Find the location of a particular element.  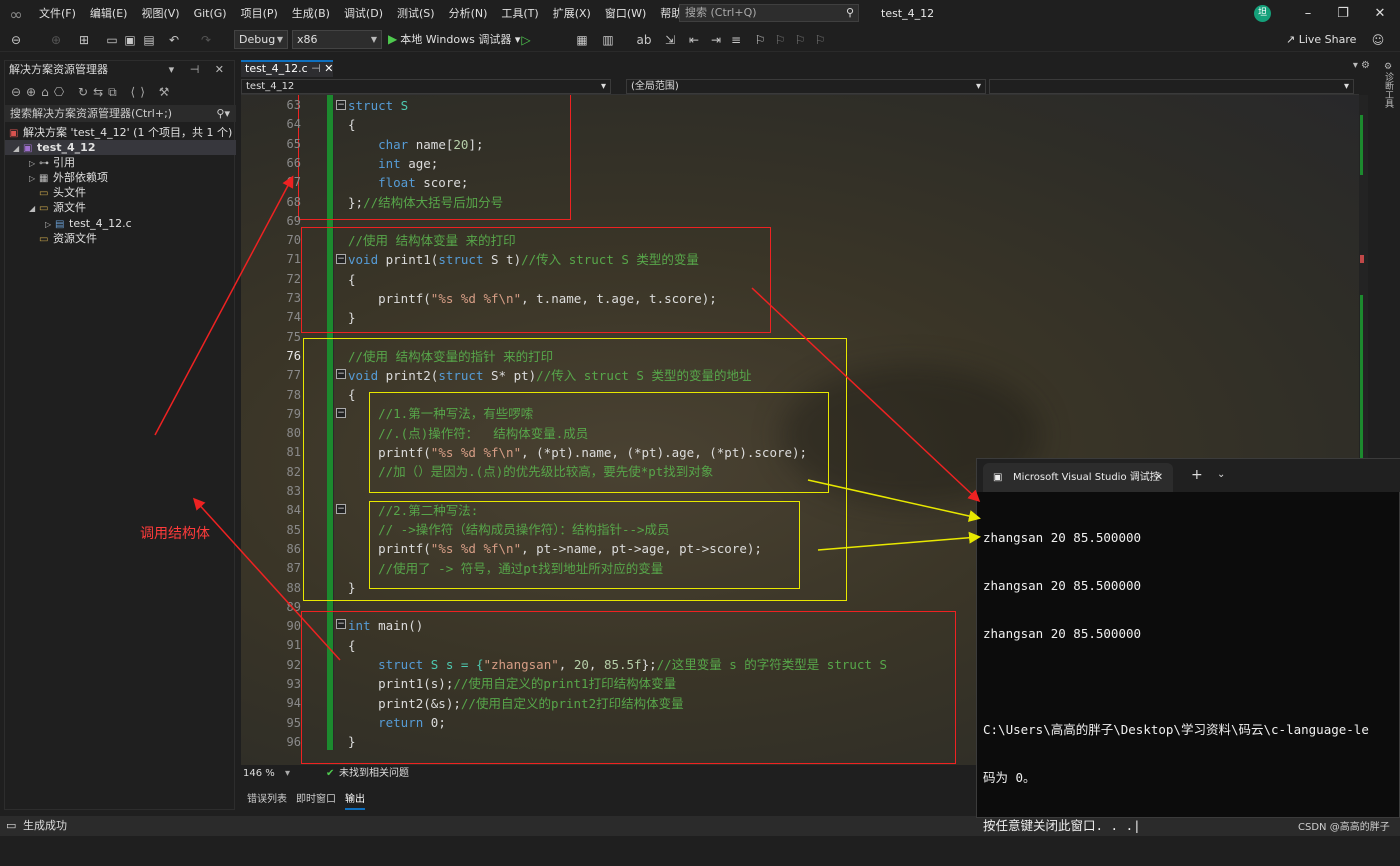

menu-debug: 调试(D) is located at coordinates (363, 14).